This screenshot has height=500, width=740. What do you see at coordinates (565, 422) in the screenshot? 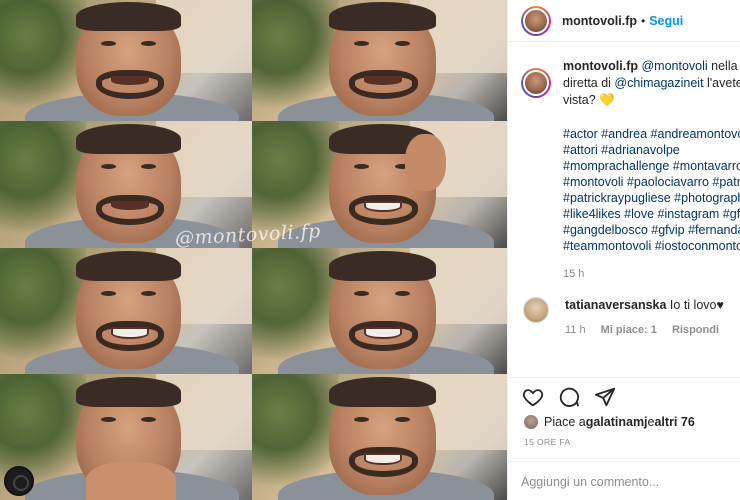
I see `likes-prefix: Piace a` at bounding box center [565, 422].